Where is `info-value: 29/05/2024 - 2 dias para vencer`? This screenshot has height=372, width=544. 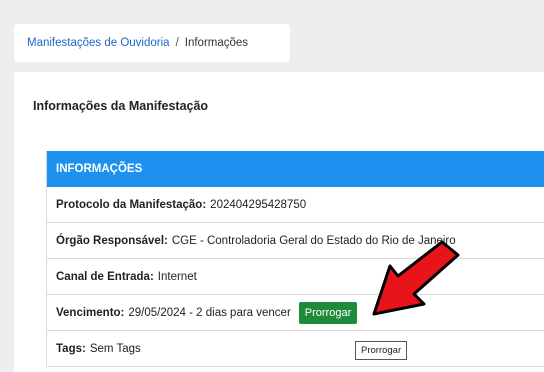
info-value: 29/05/2024 - 2 dias para vencer is located at coordinates (209, 312).